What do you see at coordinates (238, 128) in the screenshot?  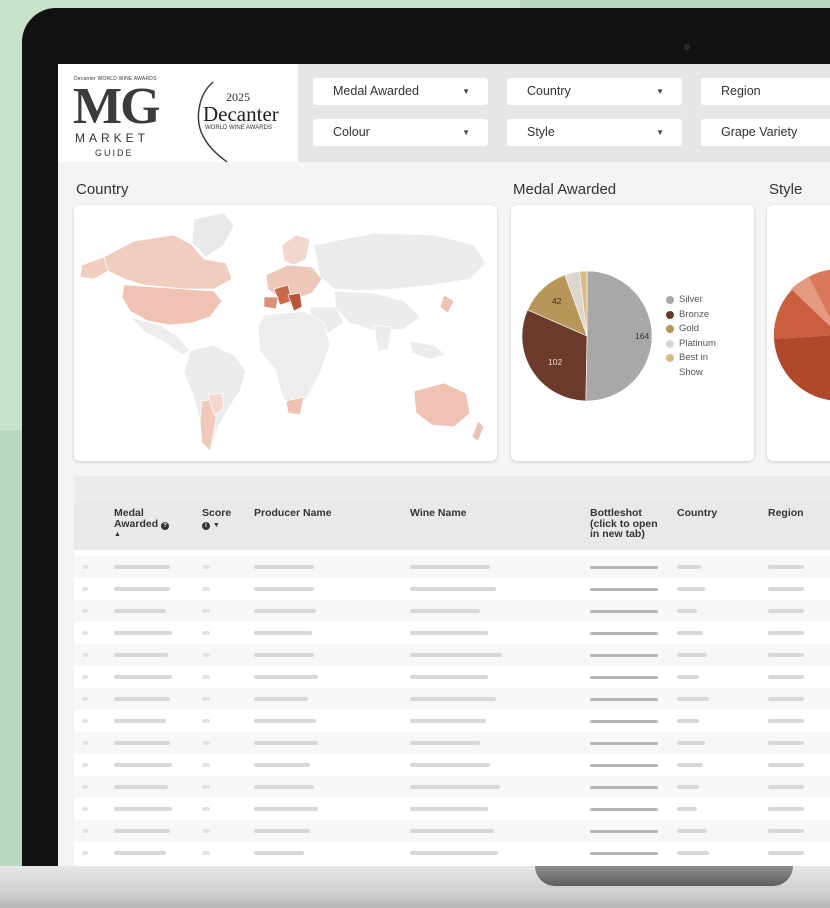 I see `decanter-subtitle: WORLD WINE AWARDS` at bounding box center [238, 128].